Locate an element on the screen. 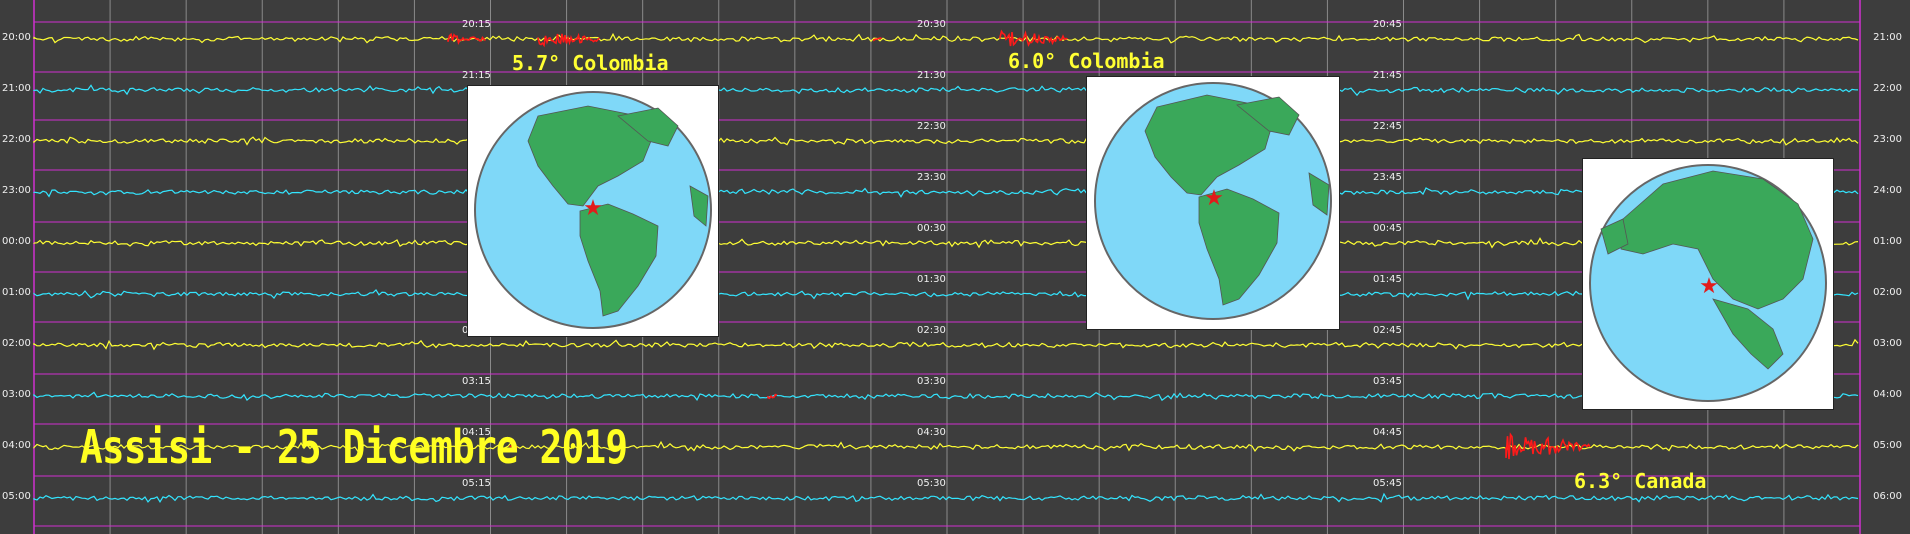 The image size is (1910, 534). minute-label: 20:45 is located at coordinates (1387, 24).